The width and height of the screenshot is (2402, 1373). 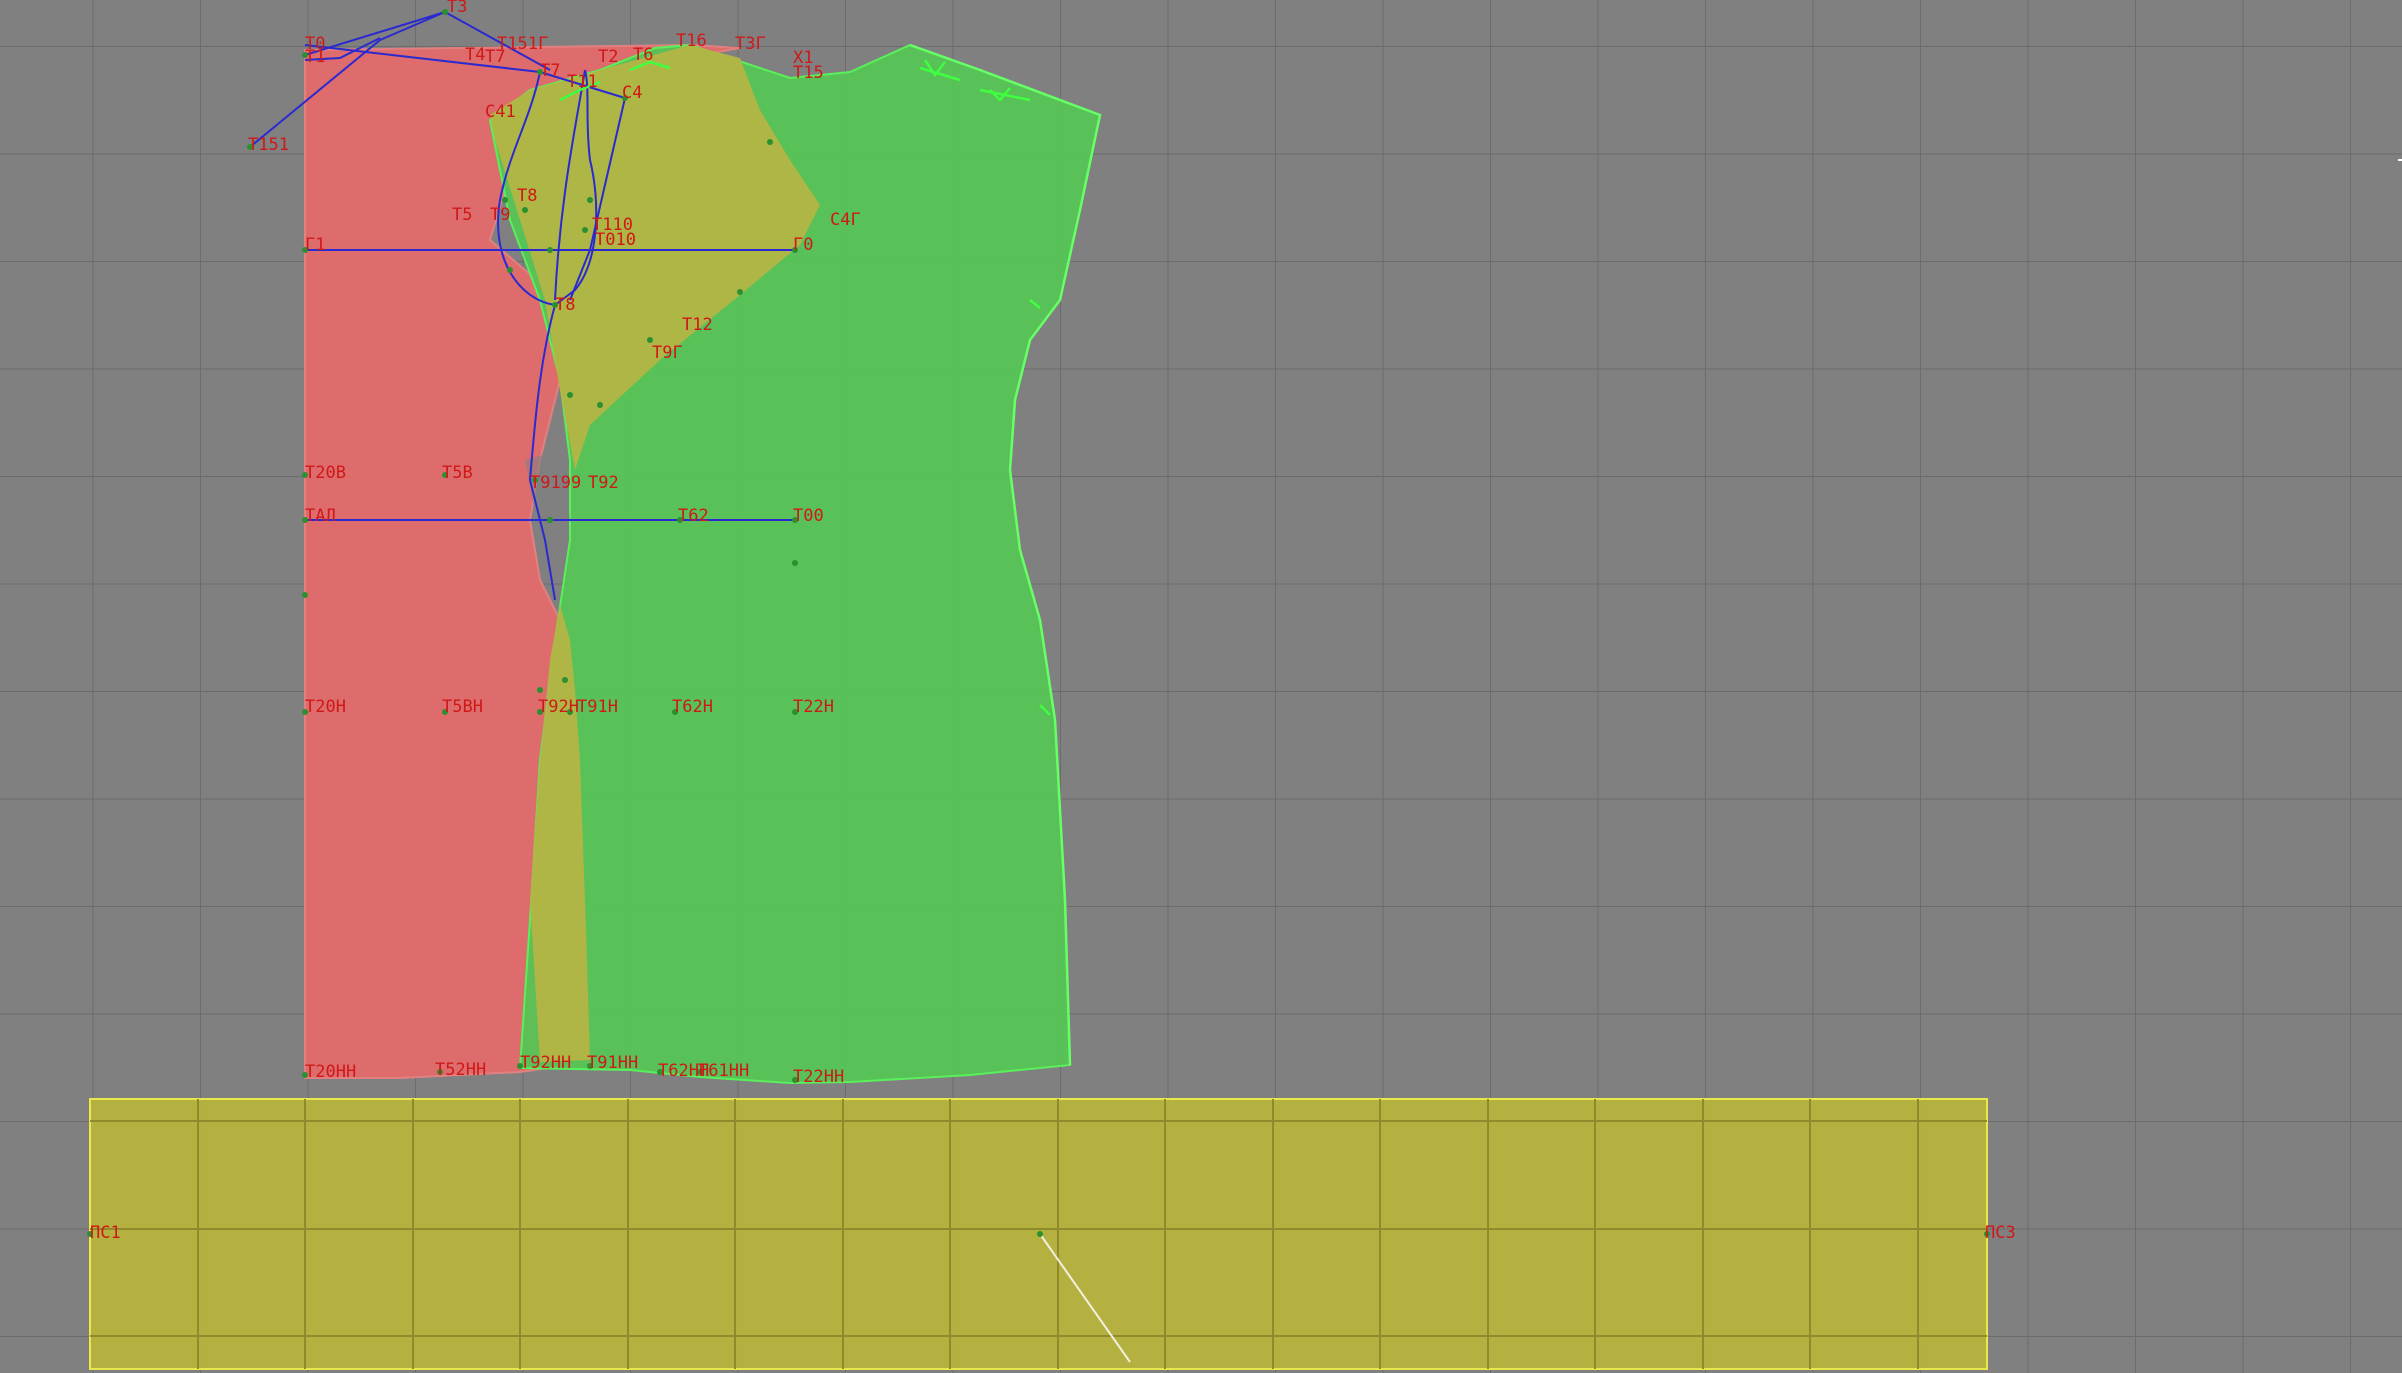 I want to click on label-t16: Т16, so click(x=691, y=41).